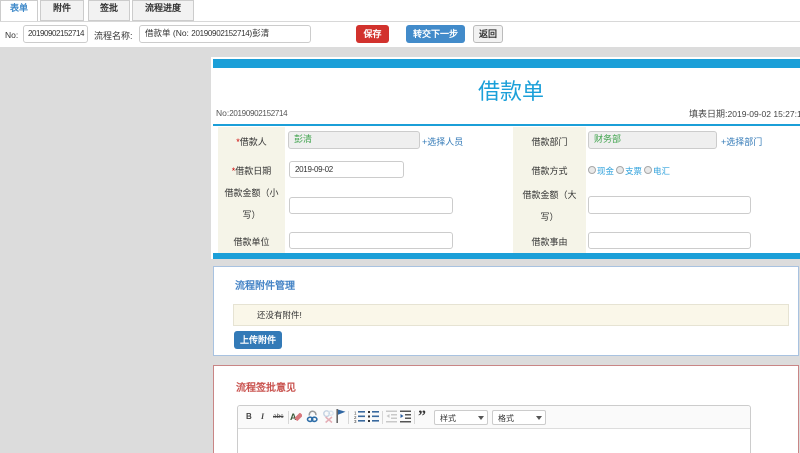 This screenshot has height=453, width=800. Describe the element at coordinates (355, 421) in the screenshot. I see `svg-text: 3` at that location.